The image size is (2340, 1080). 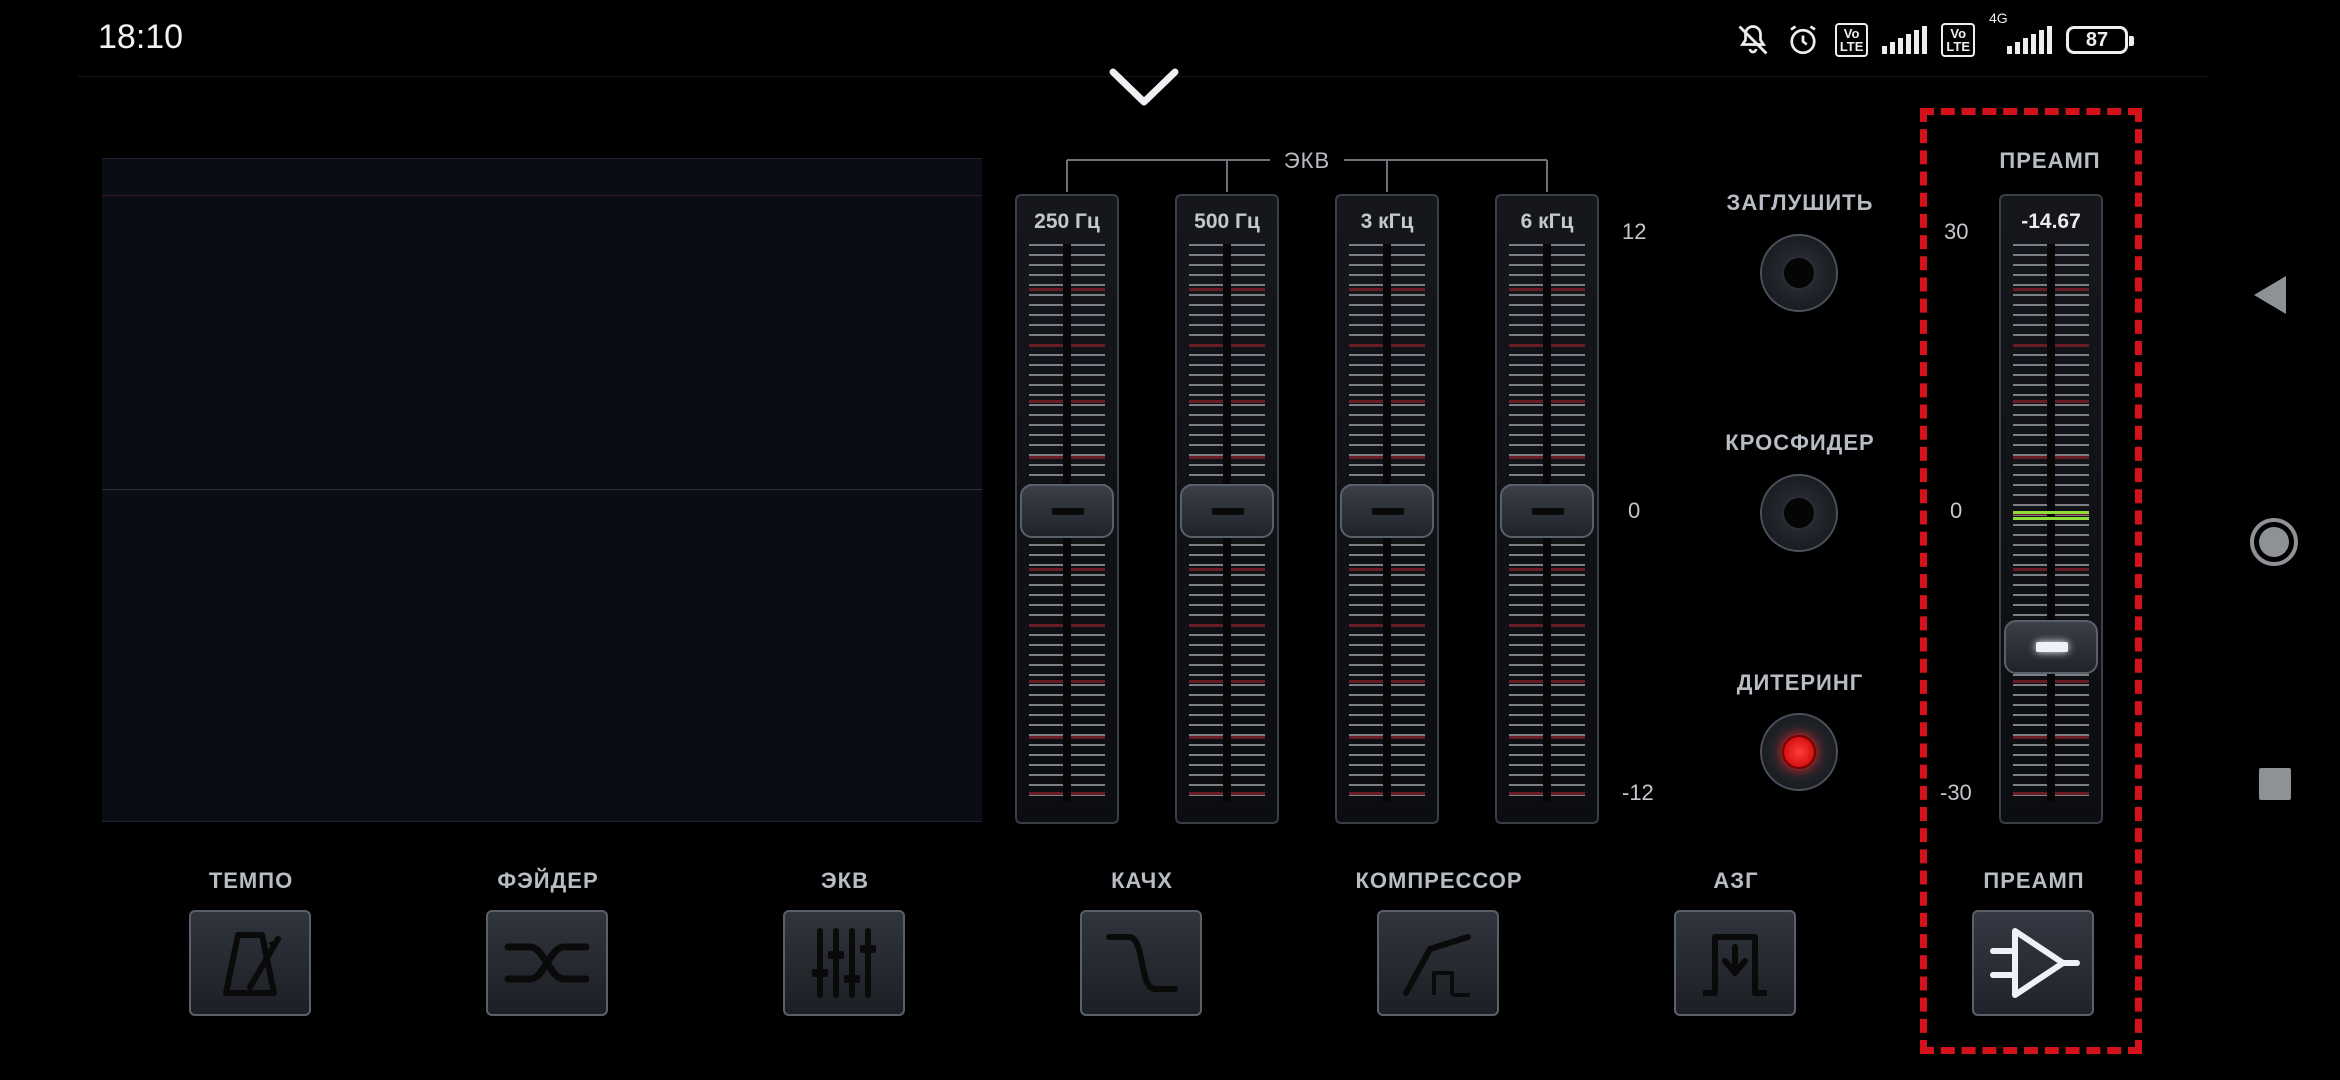 I want to click on preamp-value: -14.67, so click(x=2051, y=221).